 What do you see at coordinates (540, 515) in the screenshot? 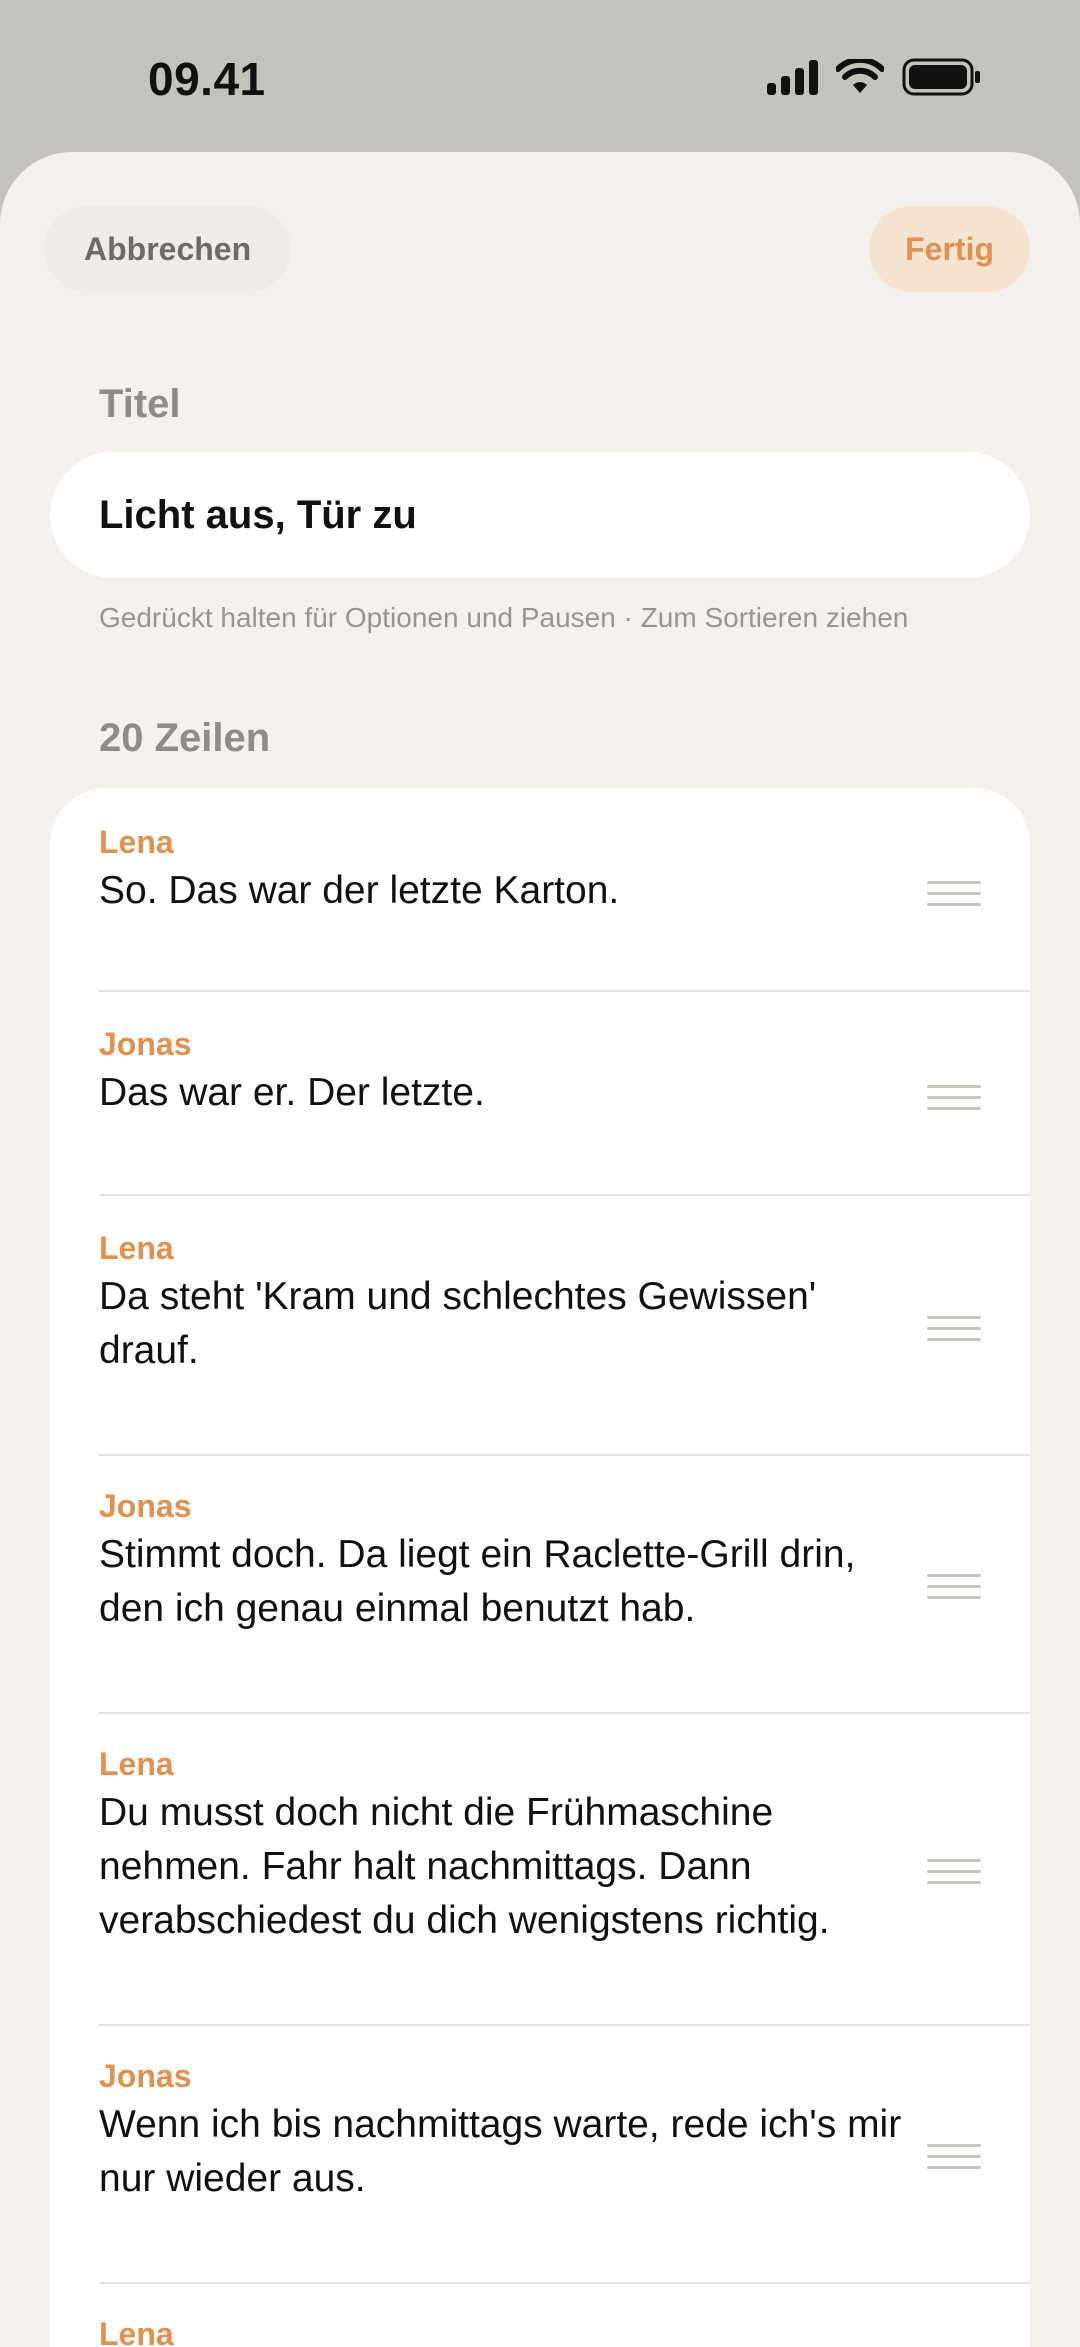
I see `title-input: Licht aus, Tür zu` at bounding box center [540, 515].